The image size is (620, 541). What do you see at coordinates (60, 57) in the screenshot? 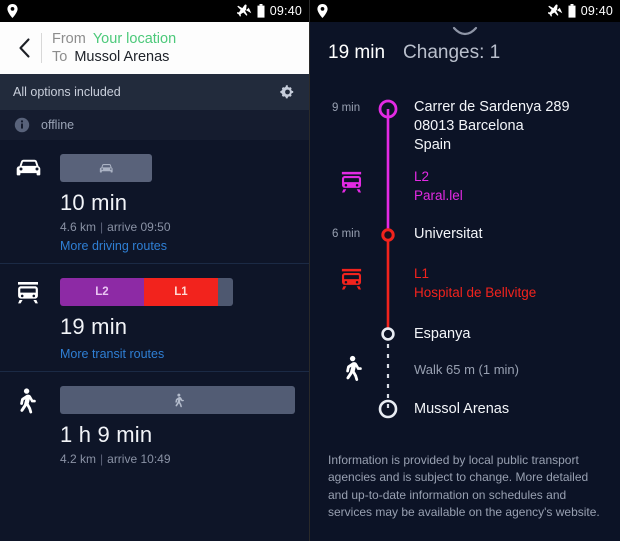
I see `to-label: To` at bounding box center [60, 57].